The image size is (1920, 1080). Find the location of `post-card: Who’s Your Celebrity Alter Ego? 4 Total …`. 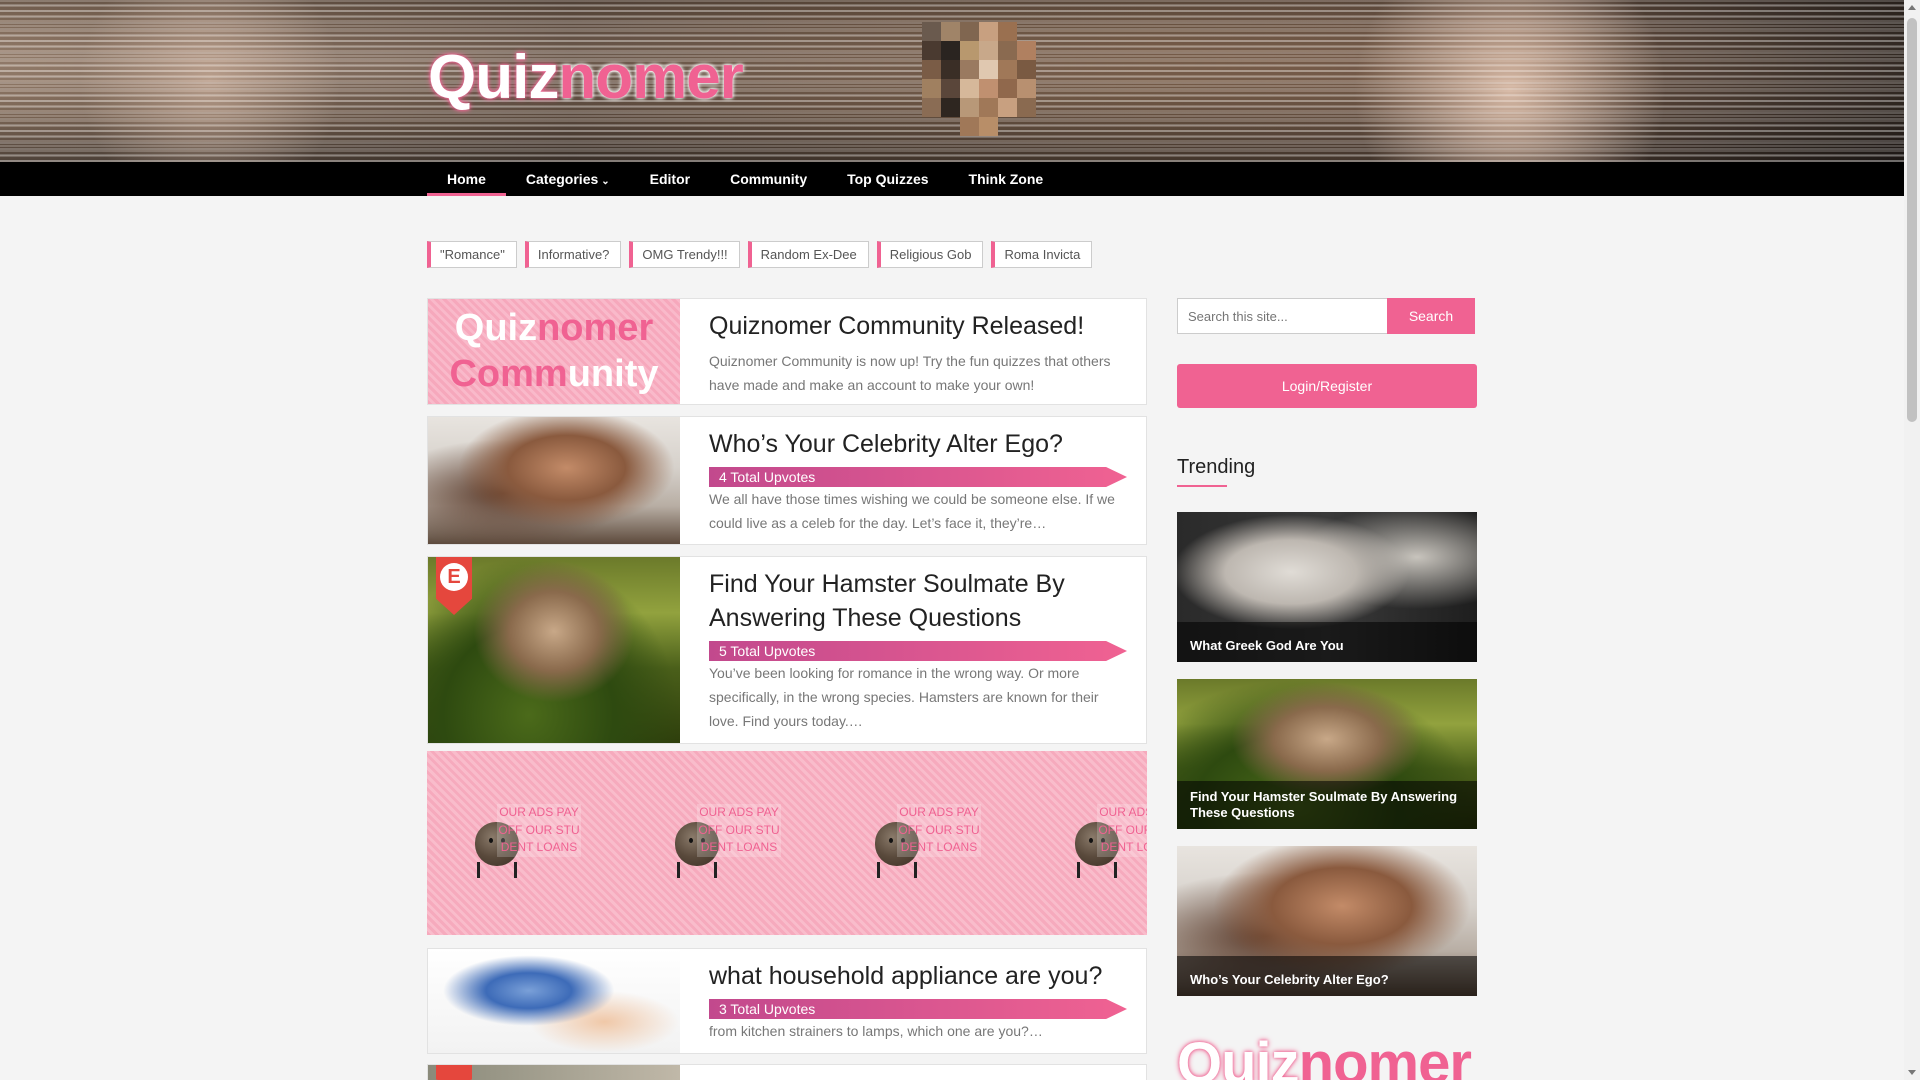

post-card: Who’s Your Celebrity Alter Ego? 4 Total … is located at coordinates (787, 480).